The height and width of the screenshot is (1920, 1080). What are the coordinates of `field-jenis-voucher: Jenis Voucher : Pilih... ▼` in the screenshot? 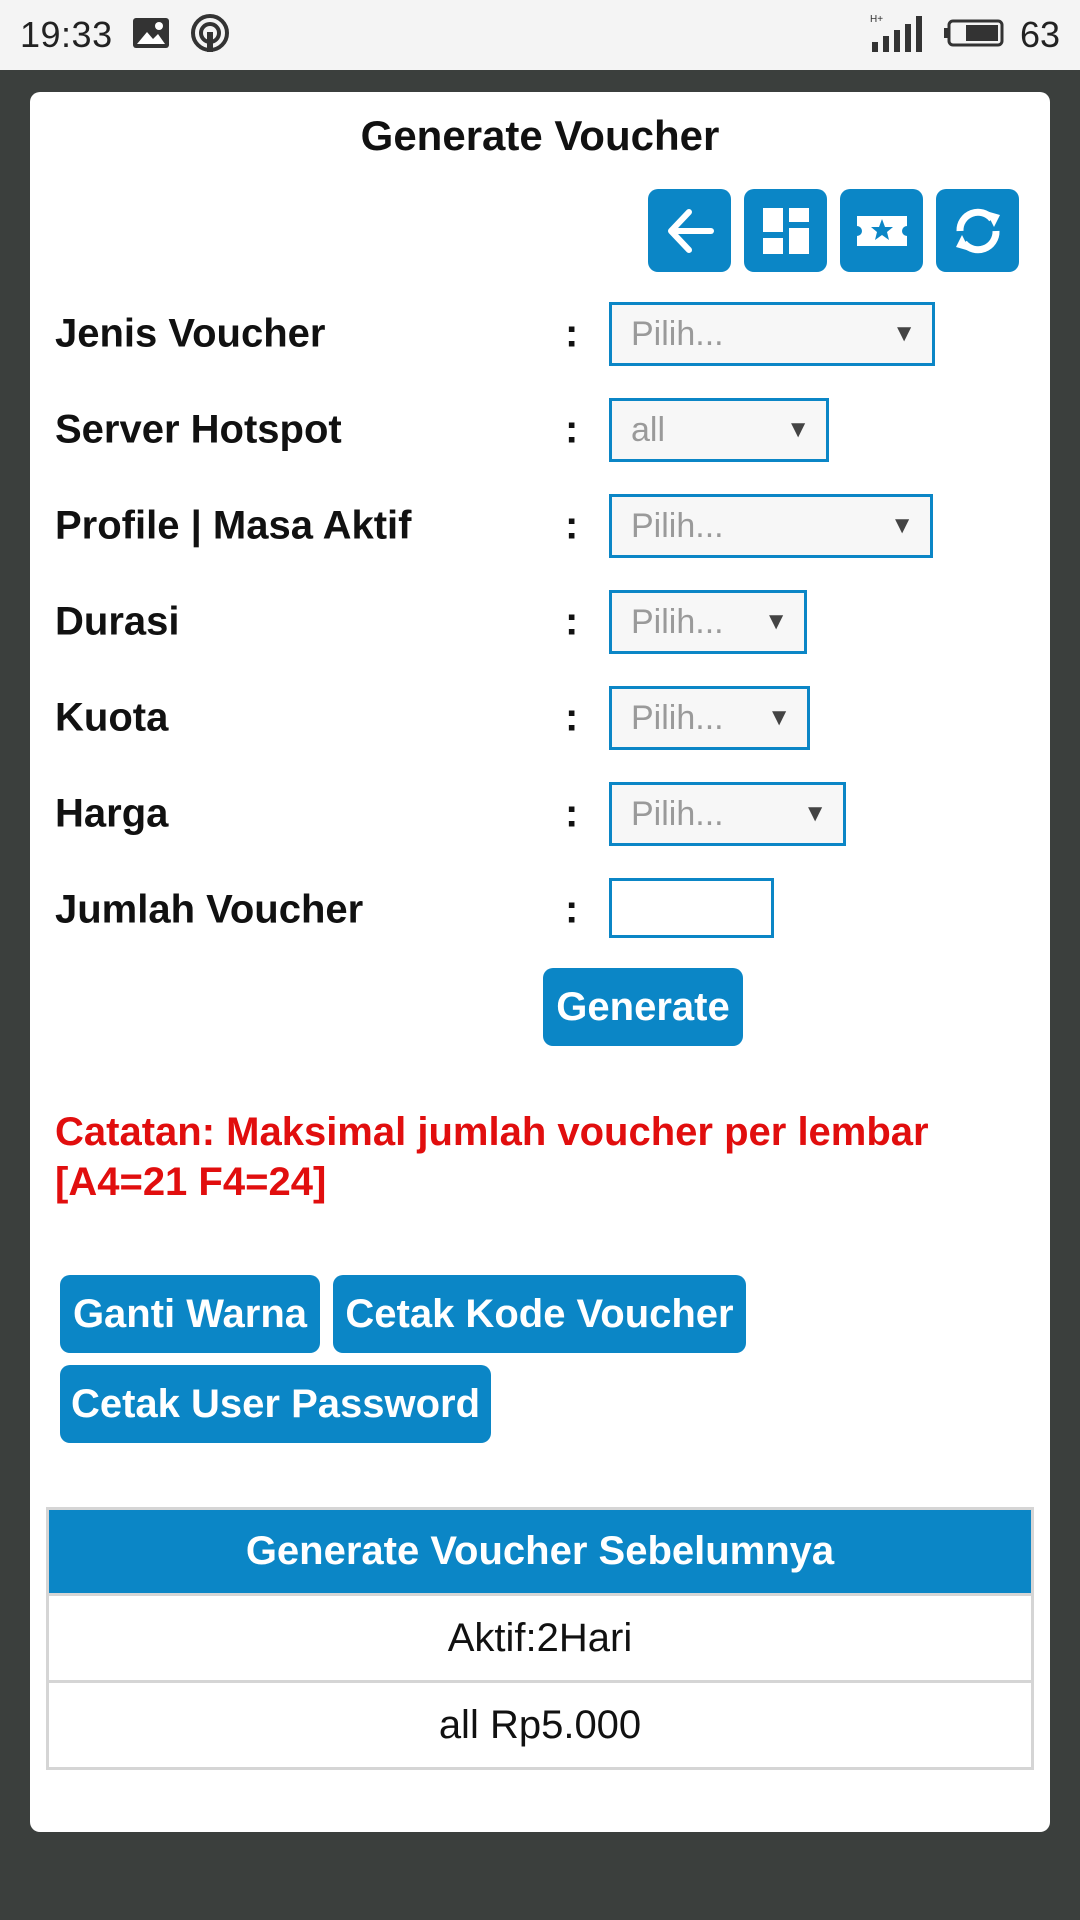 It's located at (545, 334).